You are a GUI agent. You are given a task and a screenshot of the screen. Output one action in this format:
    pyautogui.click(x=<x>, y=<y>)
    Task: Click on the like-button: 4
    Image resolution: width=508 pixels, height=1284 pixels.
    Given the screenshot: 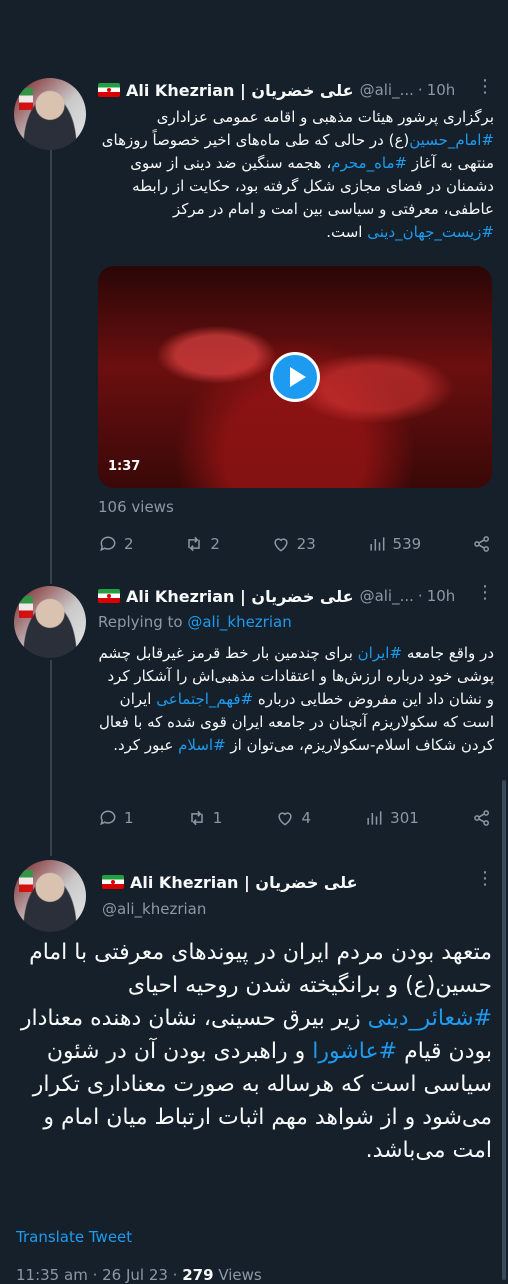 What is the action you would take?
    pyautogui.click(x=293, y=818)
    